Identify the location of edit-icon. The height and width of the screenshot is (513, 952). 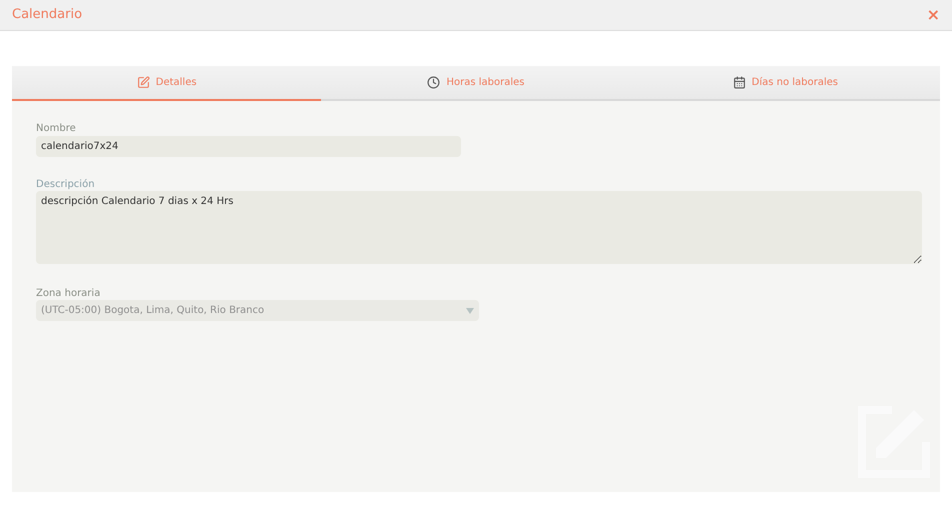
(143, 82).